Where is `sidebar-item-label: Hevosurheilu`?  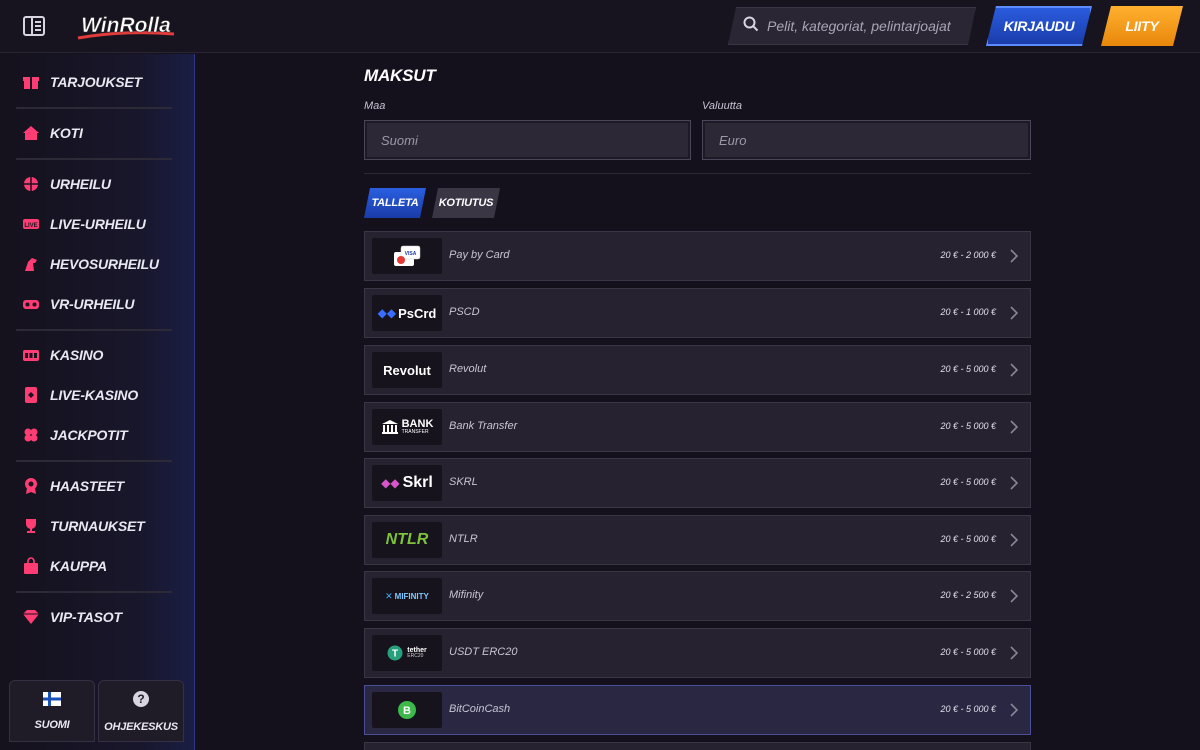 sidebar-item-label: Hevosurheilu is located at coordinates (104, 264).